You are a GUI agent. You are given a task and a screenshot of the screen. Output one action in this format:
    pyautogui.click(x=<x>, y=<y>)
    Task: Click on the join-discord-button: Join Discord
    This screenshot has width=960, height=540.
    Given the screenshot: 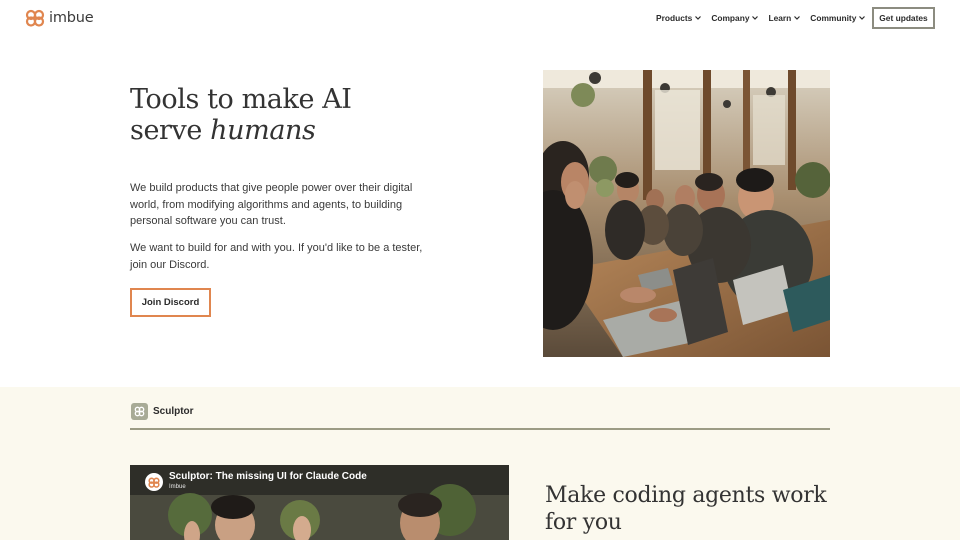 What is the action you would take?
    pyautogui.click(x=170, y=302)
    